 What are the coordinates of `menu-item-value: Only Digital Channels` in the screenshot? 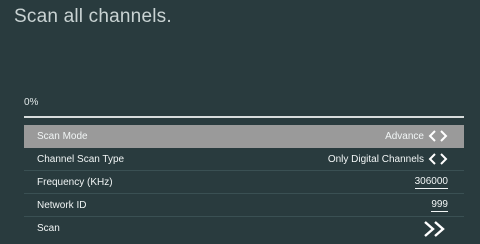 It's located at (375, 159).